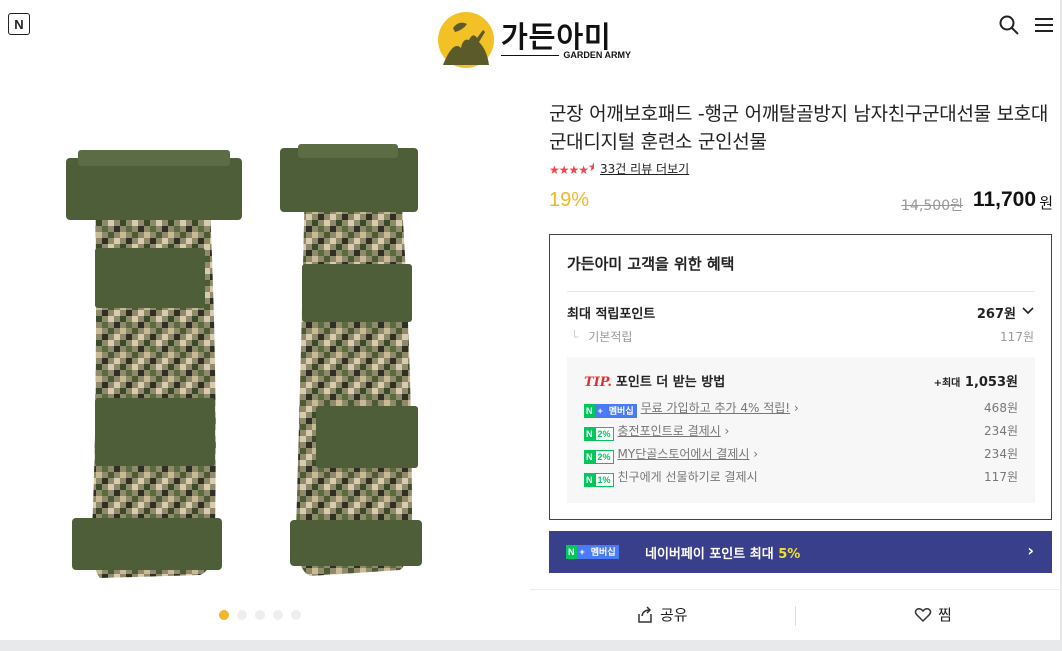 This screenshot has width=1062, height=651. What do you see at coordinates (975, 382) in the screenshot?
I see `tip-max-points: +최대 1,053원` at bounding box center [975, 382].